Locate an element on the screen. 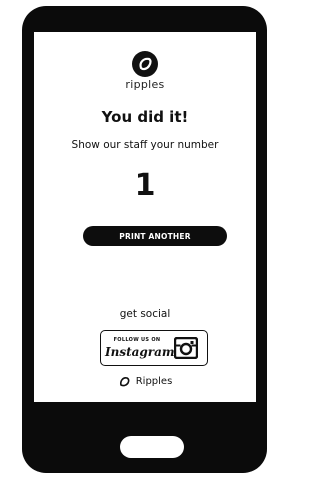 The width and height of the screenshot is (320, 477). brand-name: ripples is located at coordinates (145, 84).